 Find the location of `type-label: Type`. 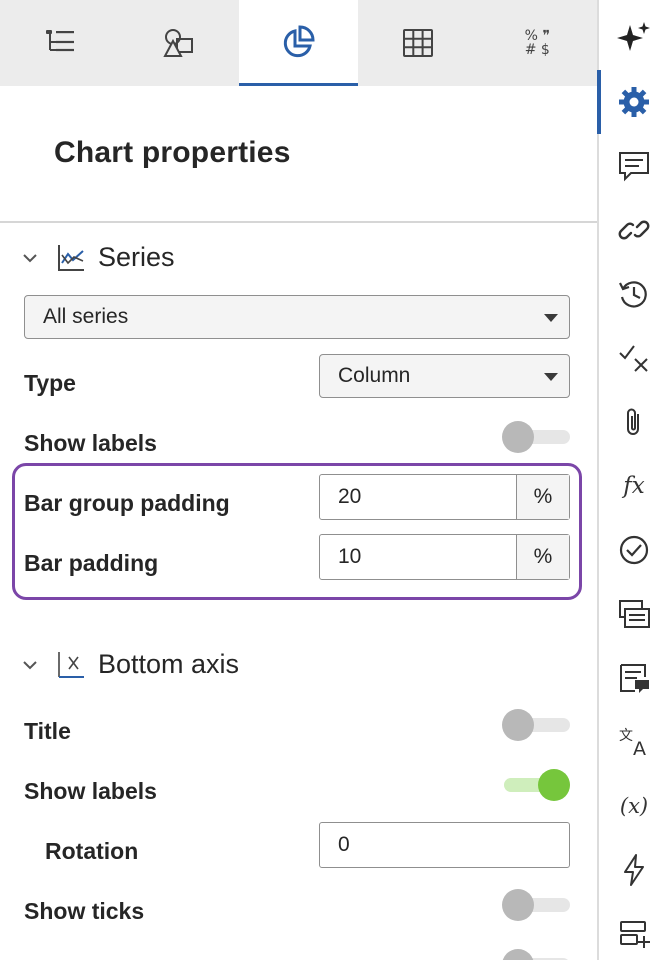

type-label: Type is located at coordinates (50, 383).